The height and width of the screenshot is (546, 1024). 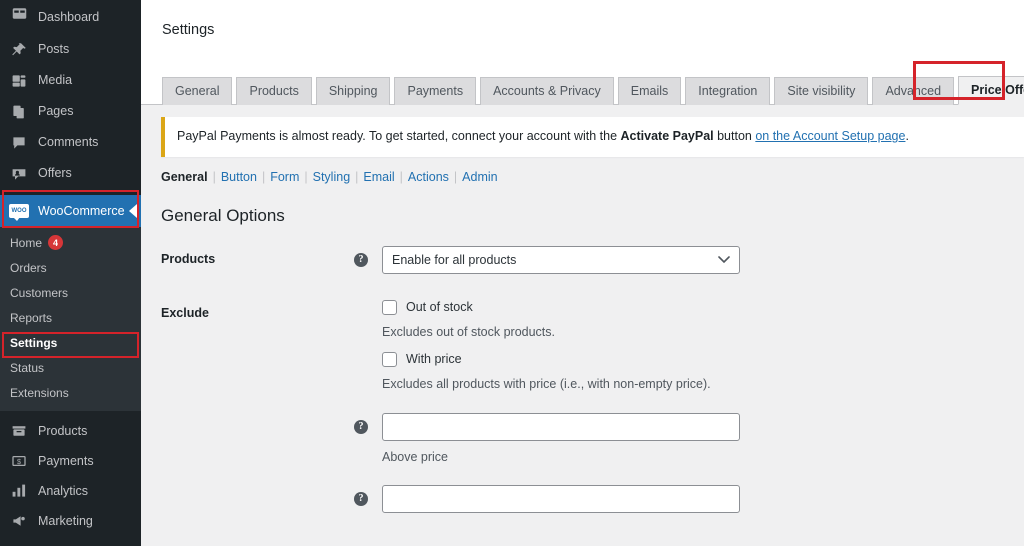 I want to click on section-title: General Options, so click(x=223, y=215).